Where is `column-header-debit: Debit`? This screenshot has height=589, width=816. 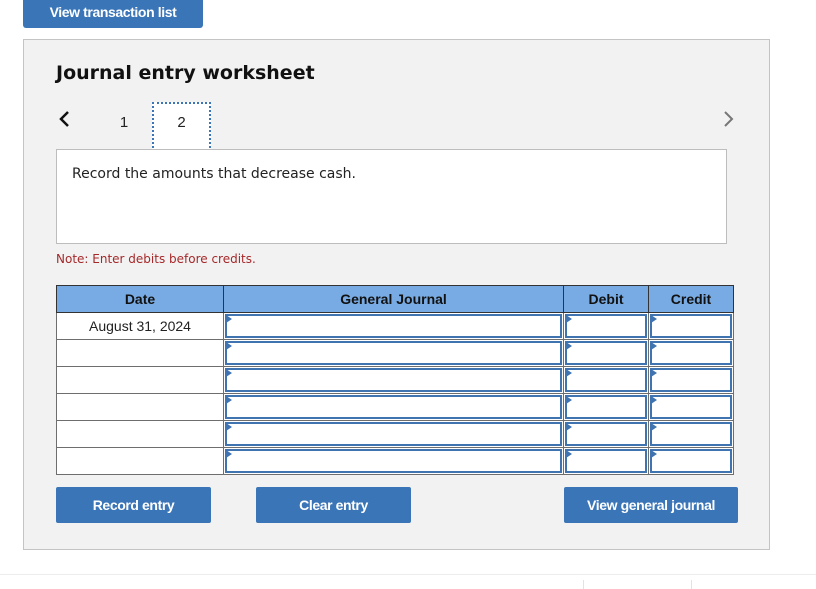 column-header-debit: Debit is located at coordinates (606, 299).